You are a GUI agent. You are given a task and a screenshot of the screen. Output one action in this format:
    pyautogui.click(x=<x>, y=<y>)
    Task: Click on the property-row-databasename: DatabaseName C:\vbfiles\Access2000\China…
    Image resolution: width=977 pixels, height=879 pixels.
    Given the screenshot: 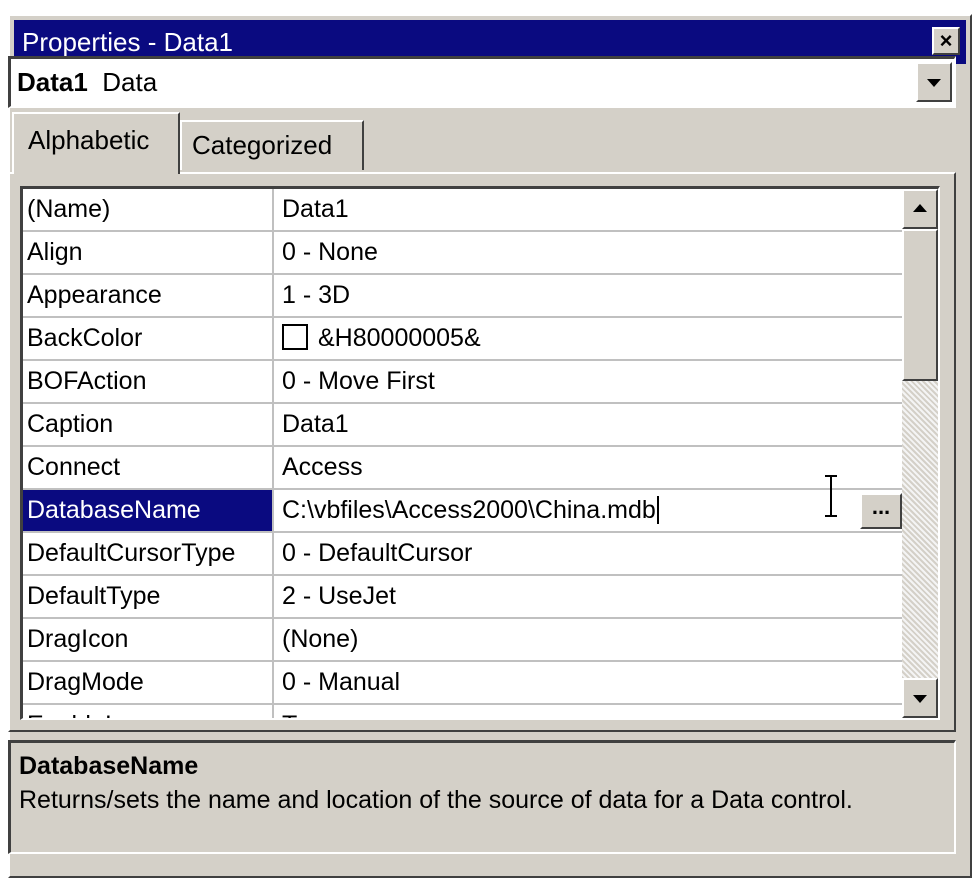 What is the action you would take?
    pyautogui.click(x=463, y=511)
    